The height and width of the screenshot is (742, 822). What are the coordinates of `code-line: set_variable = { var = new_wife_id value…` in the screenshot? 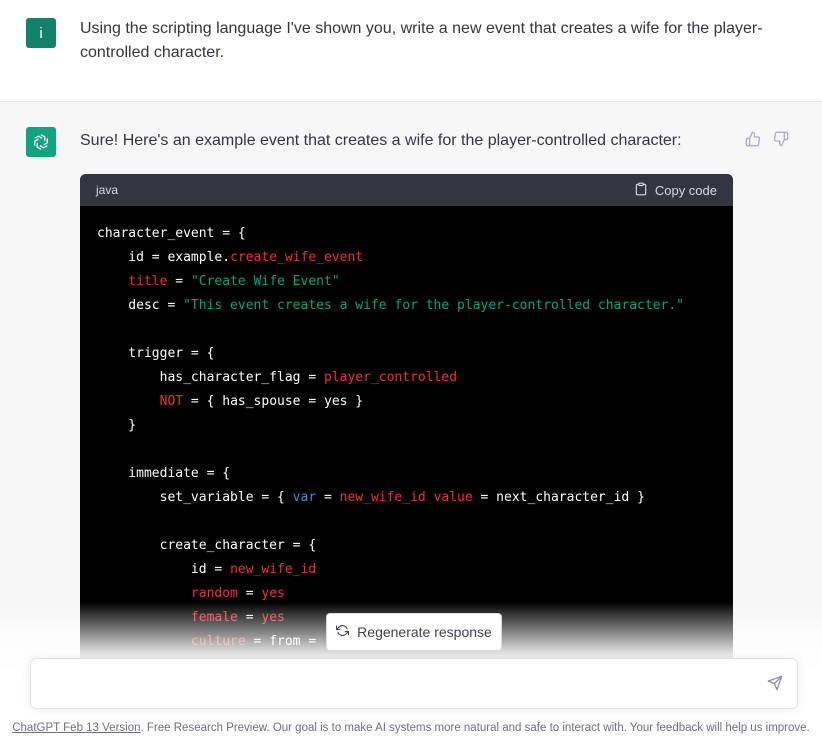 It's located at (406, 498).